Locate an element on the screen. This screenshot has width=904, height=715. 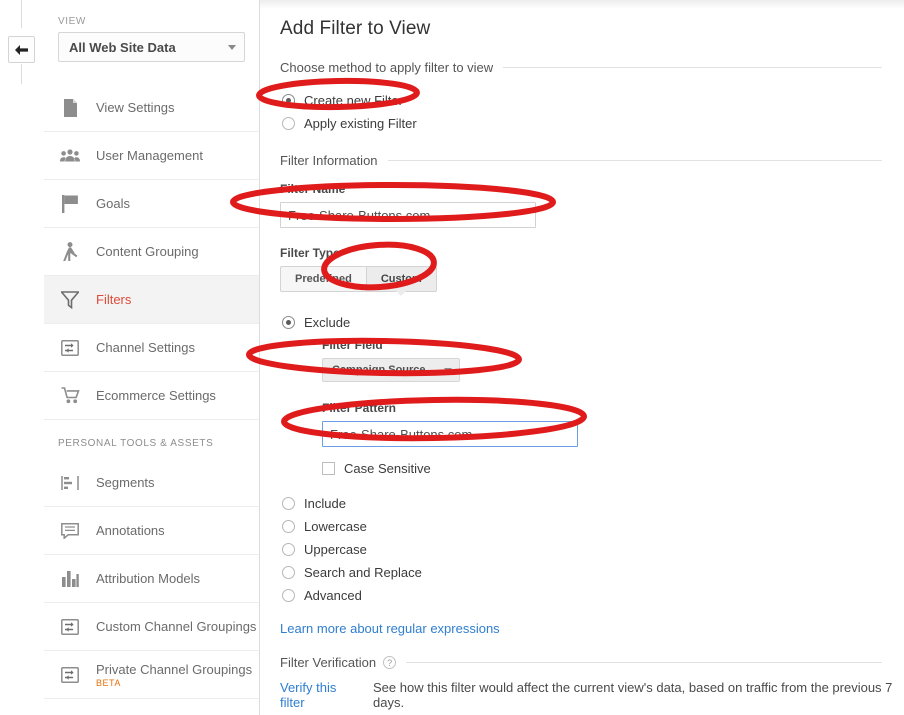
radio-lowercase: Lowercase is located at coordinates (593, 526).